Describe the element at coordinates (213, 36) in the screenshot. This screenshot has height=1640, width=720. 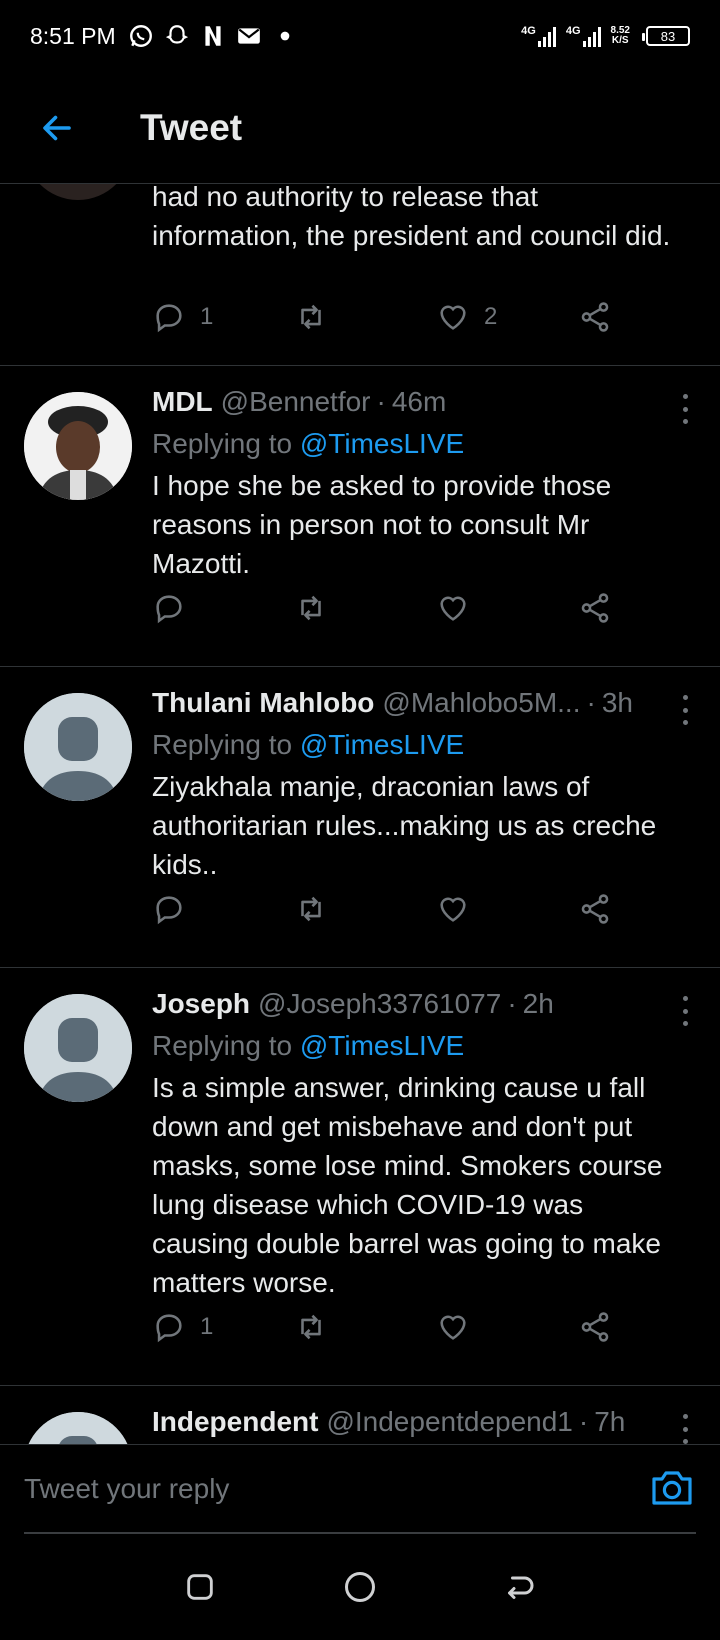
I see `netflix-icon` at that location.